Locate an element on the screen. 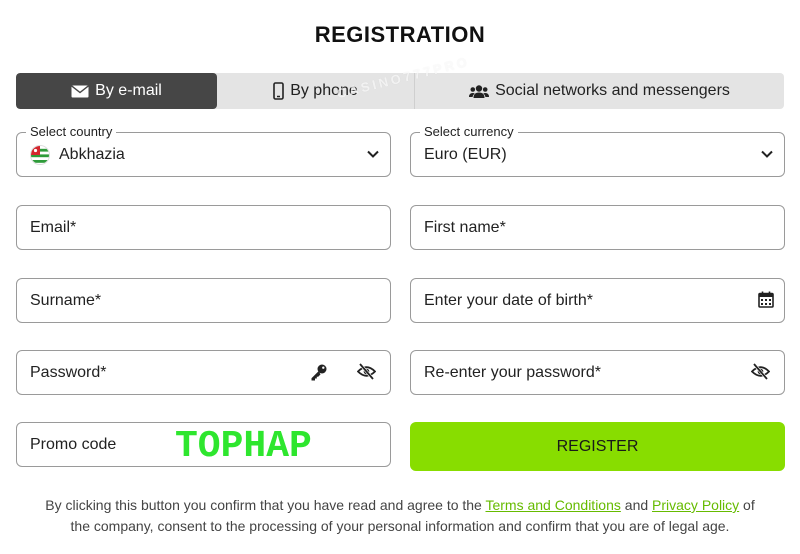 The image size is (800, 554). tab-social-networks: Social networks and messengers is located at coordinates (599, 91).